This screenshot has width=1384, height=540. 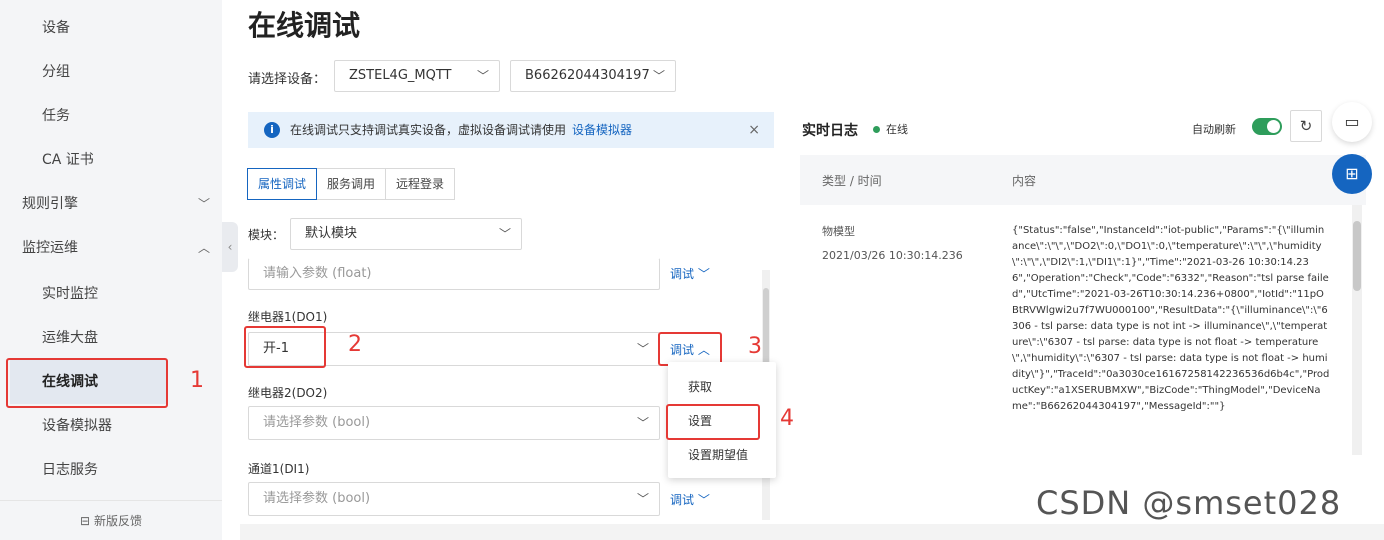 What do you see at coordinates (892, 255) in the screenshot?
I see `log-time: 2021/03/26 10:30:14.236` at bounding box center [892, 255].